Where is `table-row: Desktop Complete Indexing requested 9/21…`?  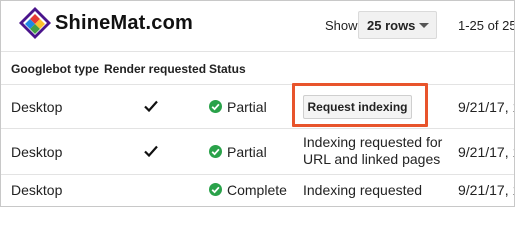 table-row: Desktop Complete Indexing requested 9/21… is located at coordinates (257, 190).